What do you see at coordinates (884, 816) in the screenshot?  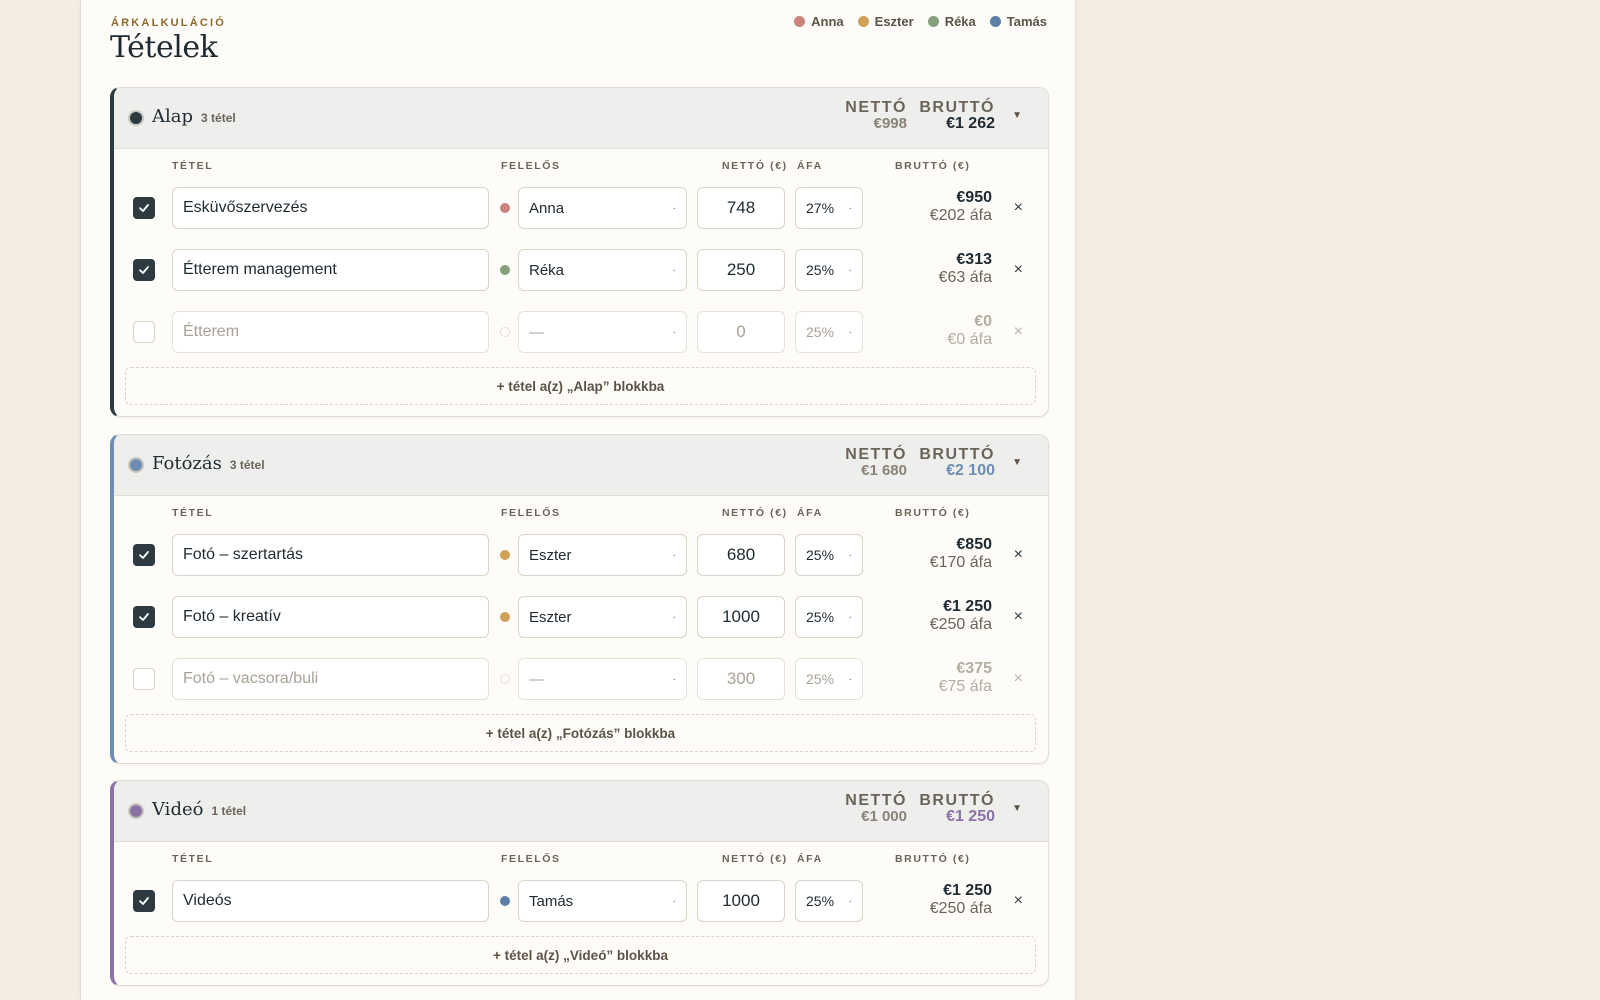 I see `net-sum-value: €1 000` at bounding box center [884, 816].